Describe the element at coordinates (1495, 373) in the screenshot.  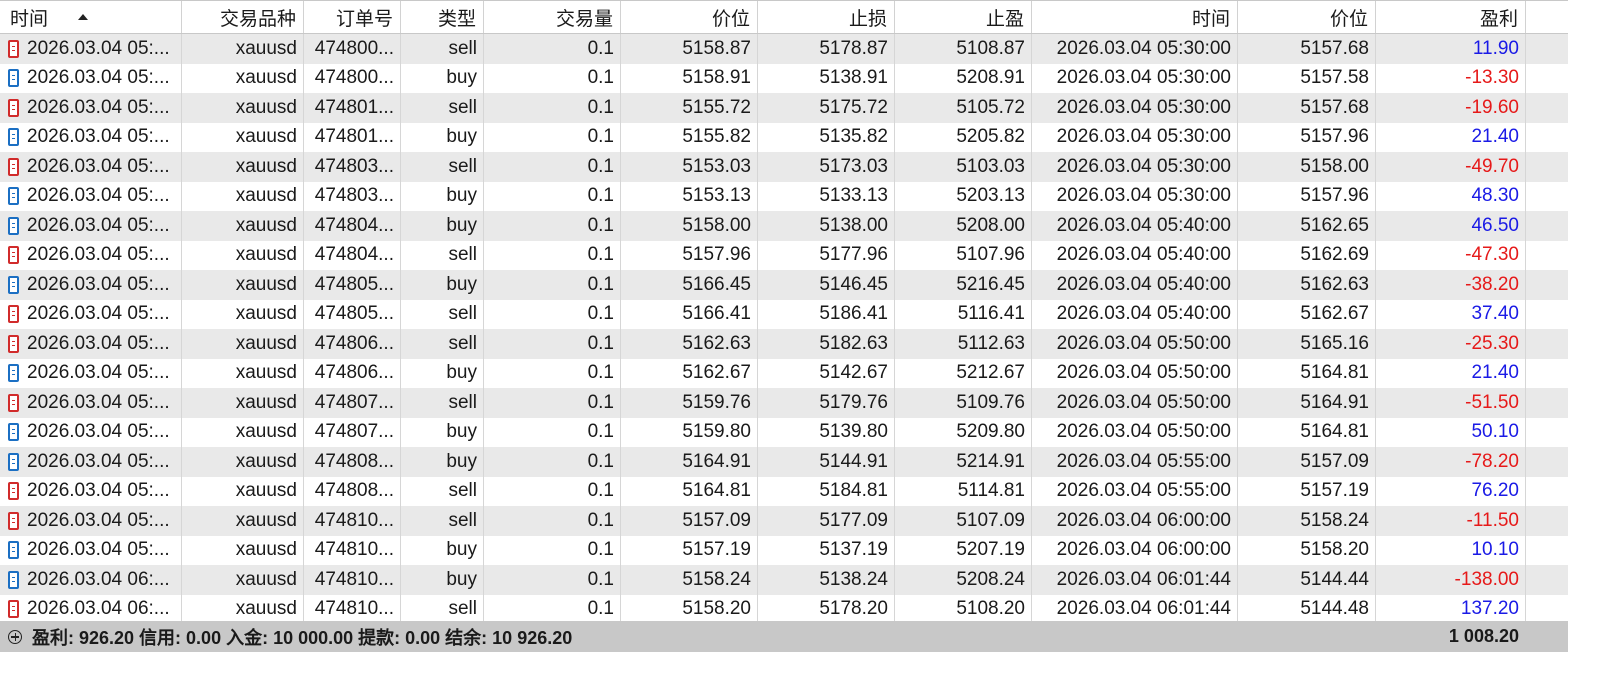
I see `cell-text: 21.40` at that location.